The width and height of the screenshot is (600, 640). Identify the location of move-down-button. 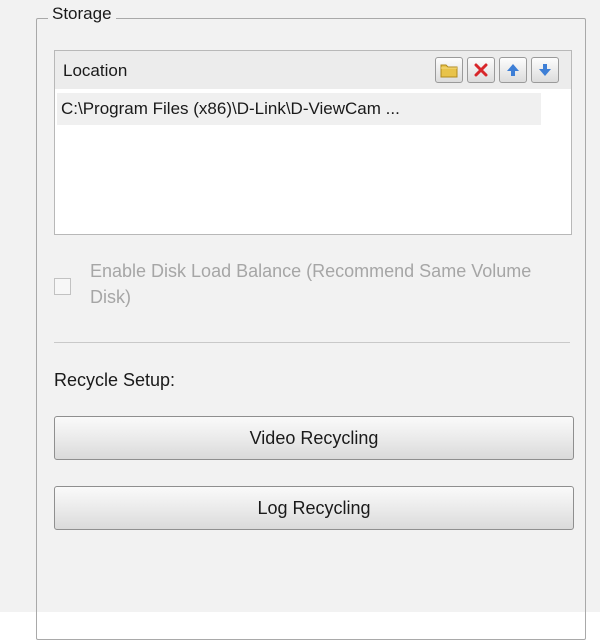
(545, 70).